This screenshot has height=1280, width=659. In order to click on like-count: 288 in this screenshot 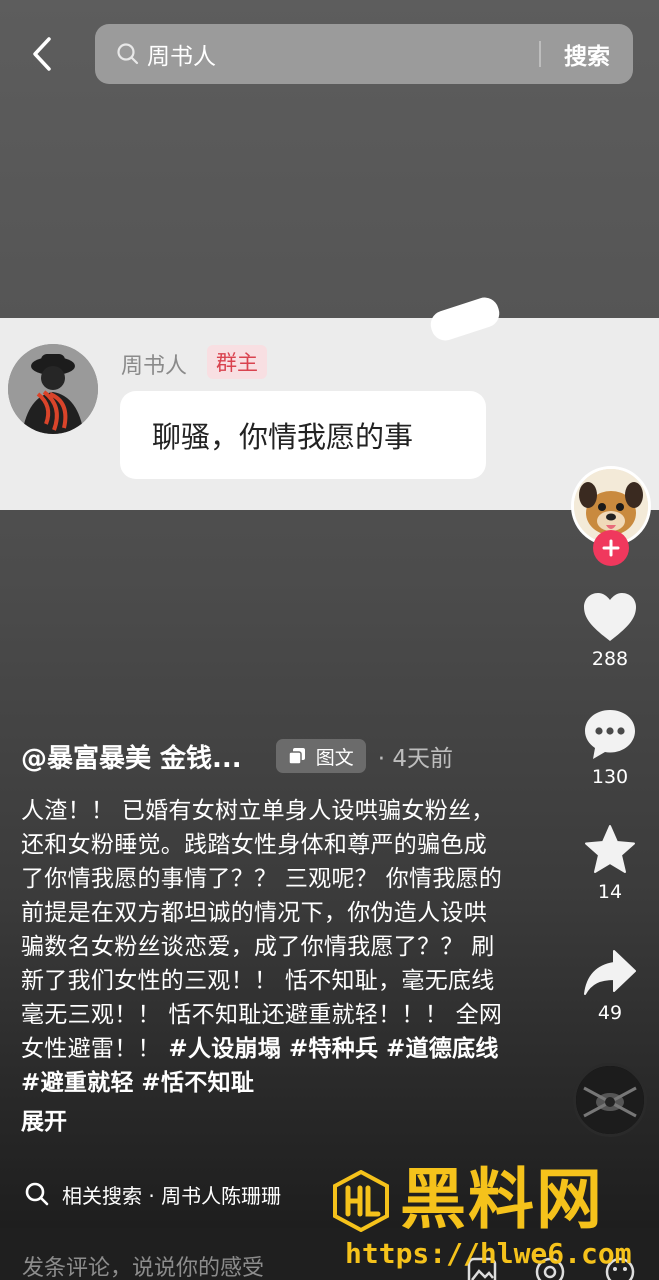, I will do `click(610, 659)`.